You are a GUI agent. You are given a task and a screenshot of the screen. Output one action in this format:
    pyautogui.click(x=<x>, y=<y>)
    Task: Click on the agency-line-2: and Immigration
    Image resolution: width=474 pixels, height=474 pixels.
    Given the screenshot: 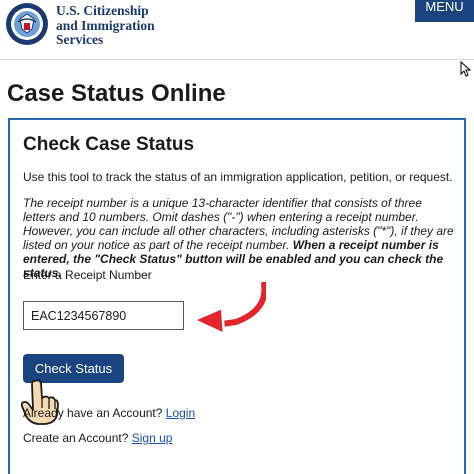 What is the action you would take?
    pyautogui.click(x=105, y=25)
    